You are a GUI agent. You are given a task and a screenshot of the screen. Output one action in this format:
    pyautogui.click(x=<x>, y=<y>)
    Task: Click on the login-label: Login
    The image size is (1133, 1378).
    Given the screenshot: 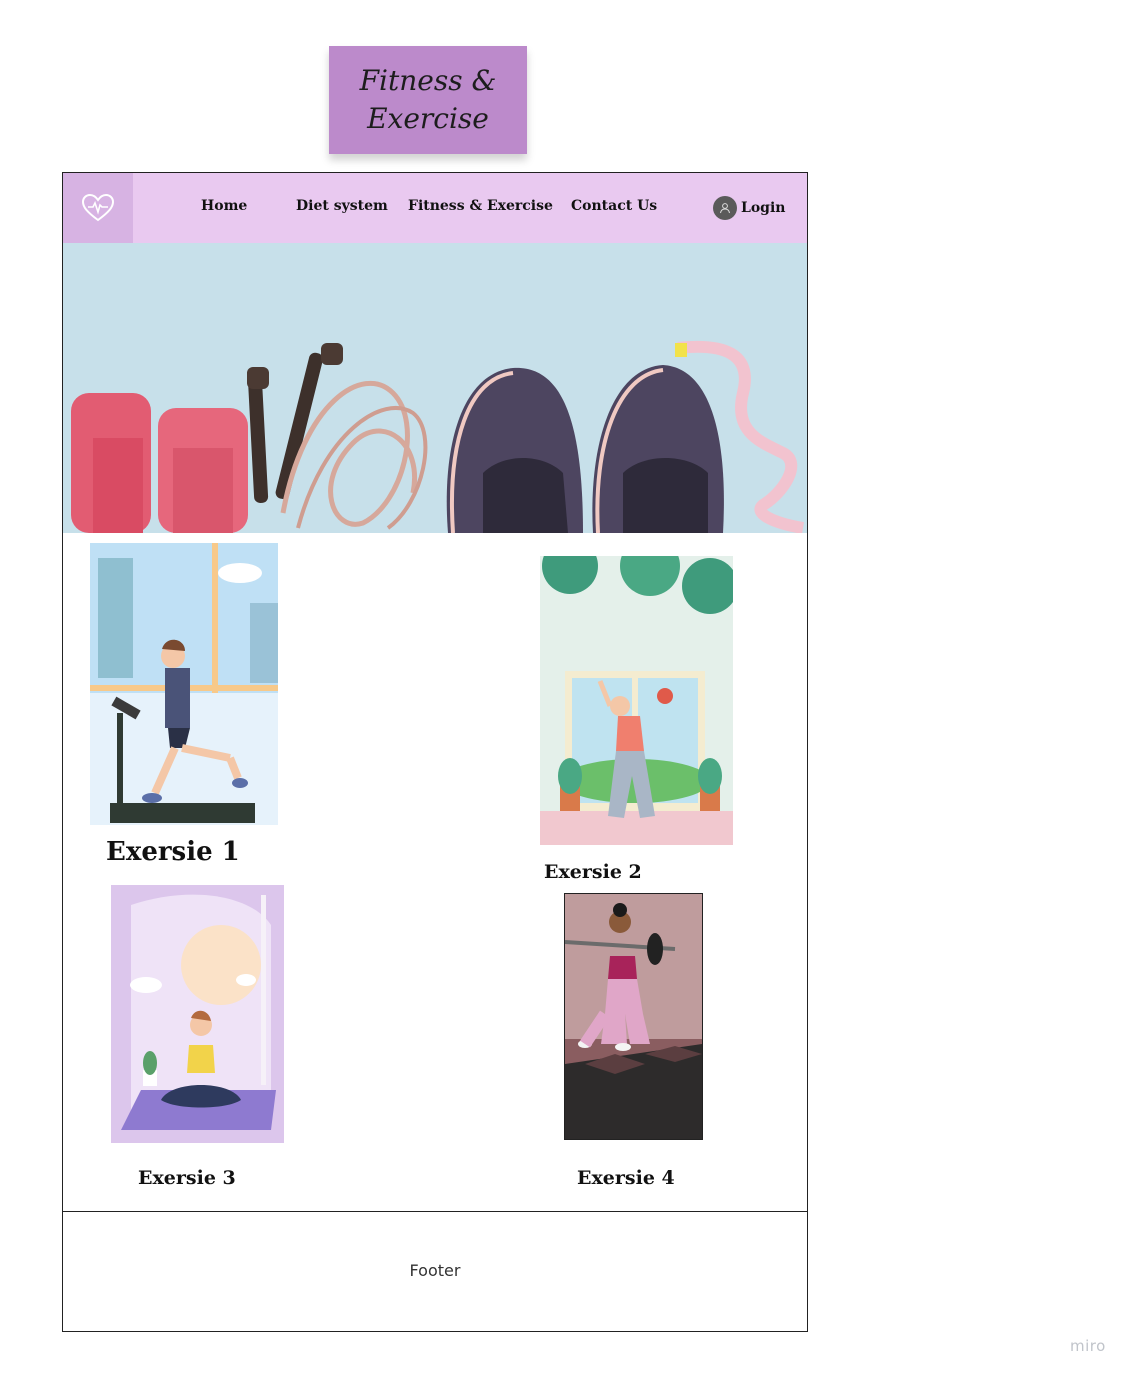 What is the action you would take?
    pyautogui.click(x=763, y=208)
    